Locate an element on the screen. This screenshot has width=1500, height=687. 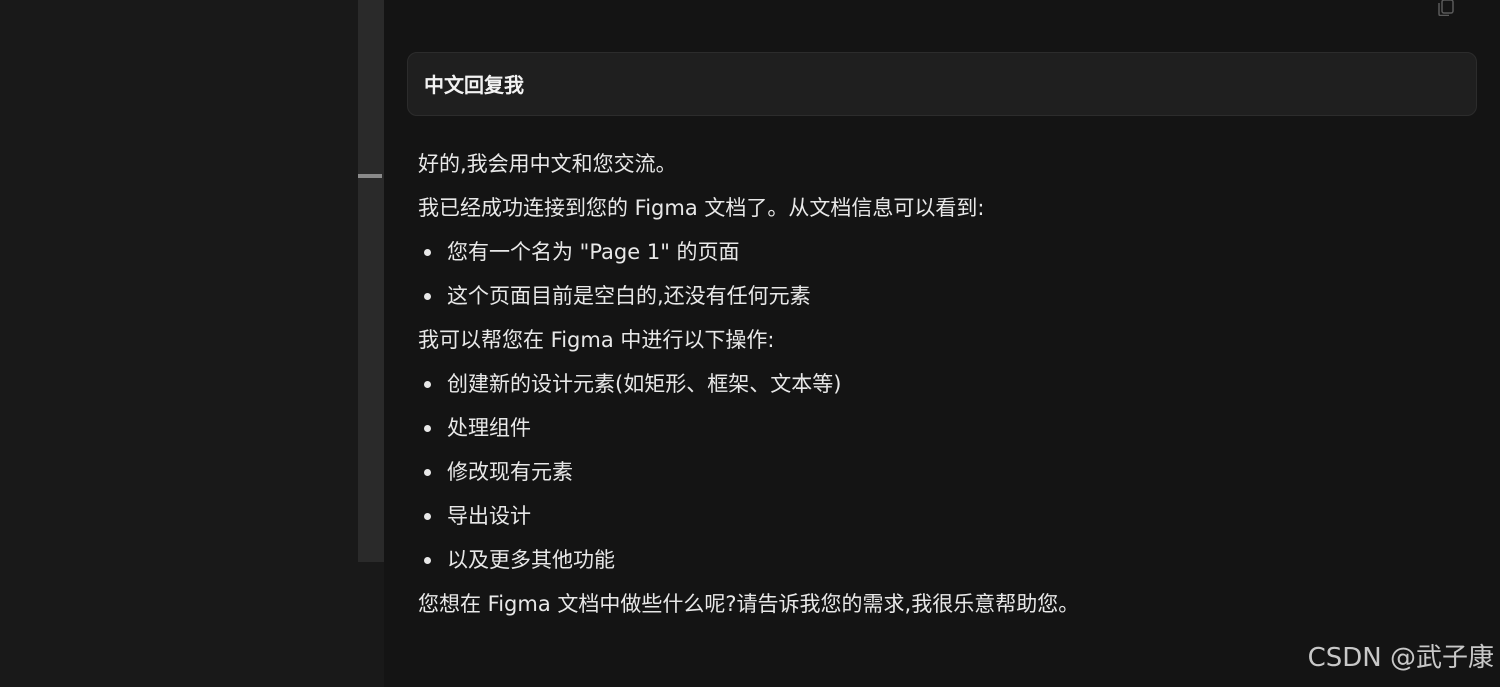
user-message-text: 中文回复我 is located at coordinates (474, 85).